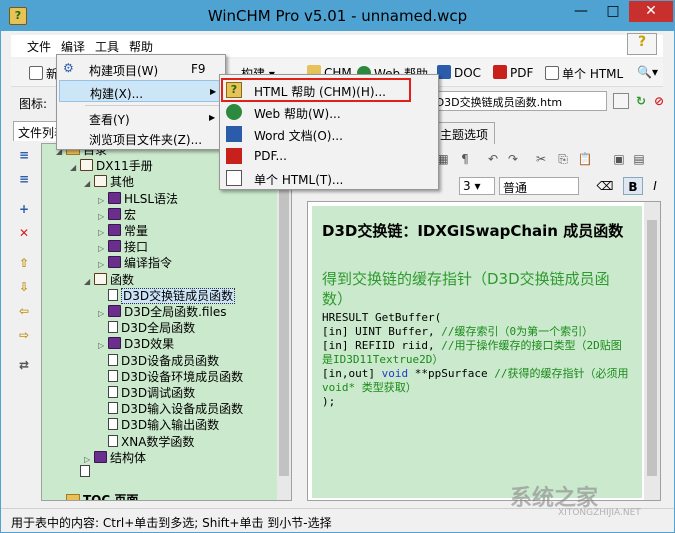  What do you see at coordinates (652, 348) in the screenshot?
I see `editor-scroll-thumb` at bounding box center [652, 348].